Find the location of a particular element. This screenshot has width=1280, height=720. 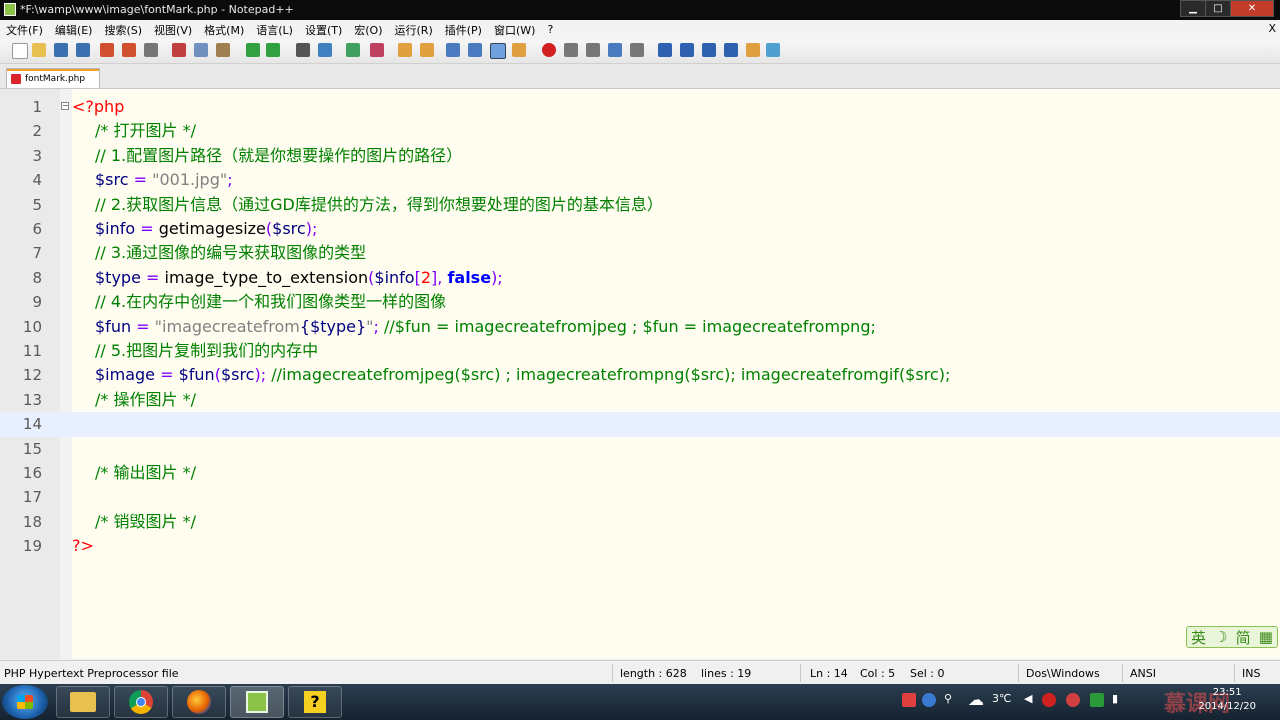

tray-help-icon is located at coordinates (929, 700).